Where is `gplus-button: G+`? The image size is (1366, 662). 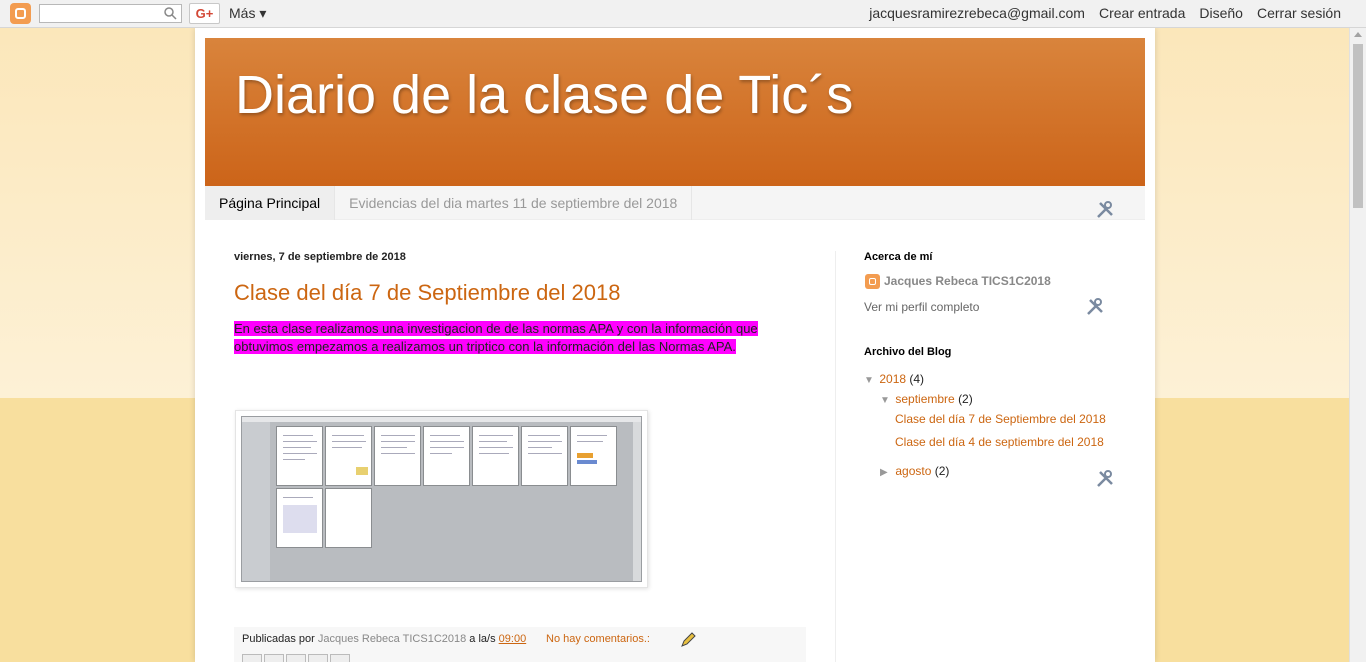
gplus-button: G+ is located at coordinates (204, 13).